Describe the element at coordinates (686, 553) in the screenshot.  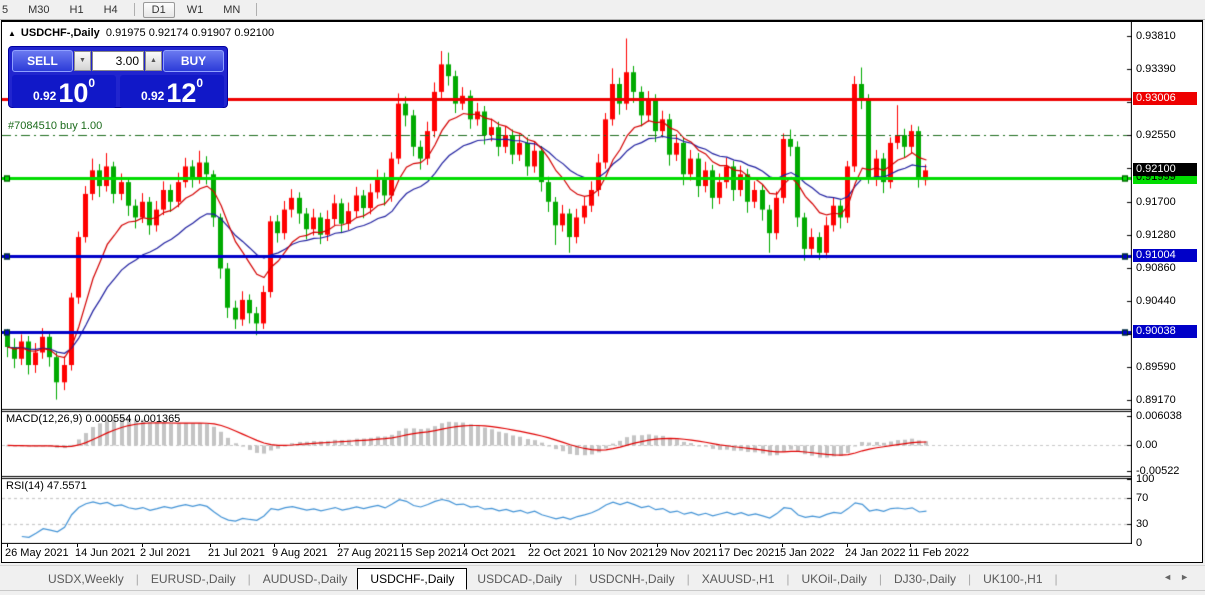
I see `date-tick-label: 29 Nov 2021` at that location.